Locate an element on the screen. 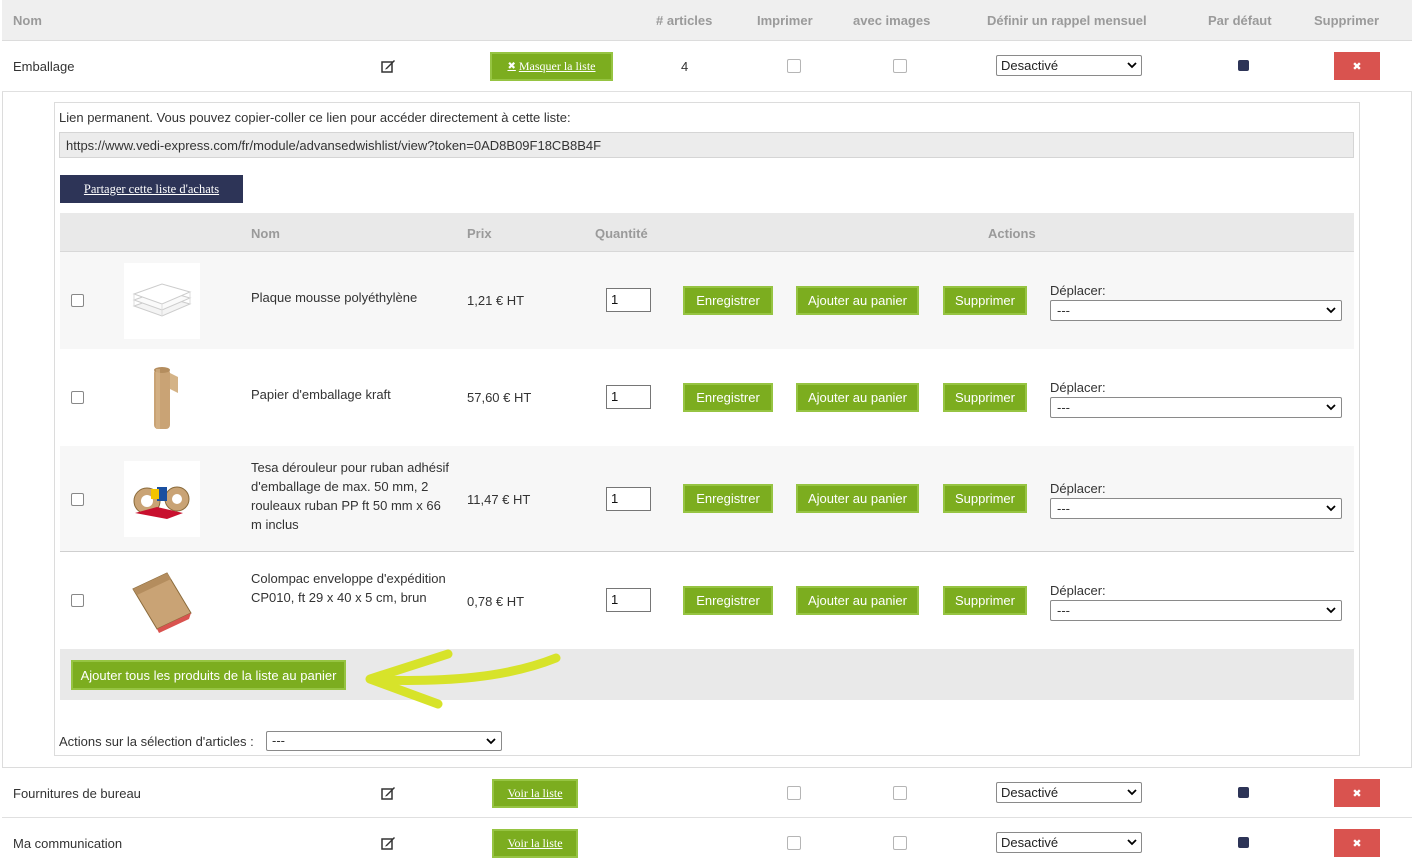 Image resolution: width=1417 pixels, height=868 pixels. header-articles: # articles is located at coordinates (684, 20).